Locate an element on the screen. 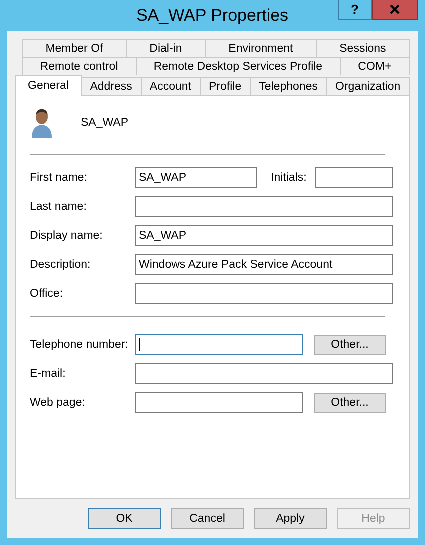 Image resolution: width=425 pixels, height=545 pixels. close-button is located at coordinates (395, 10).